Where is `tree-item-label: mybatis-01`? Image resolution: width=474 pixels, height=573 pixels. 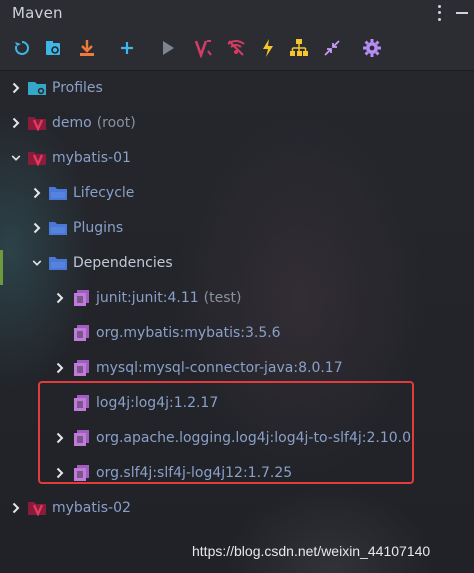
tree-item-label: mybatis-01 is located at coordinates (91, 157).